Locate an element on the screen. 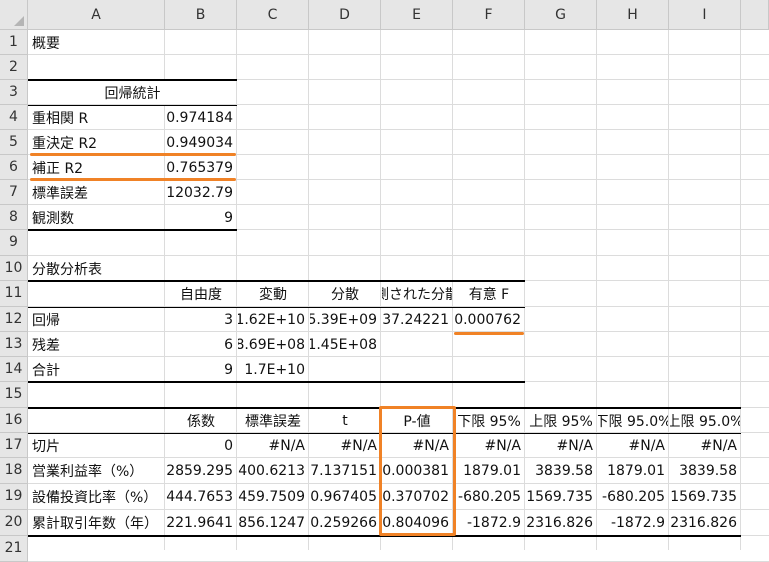  cell-e11: 観測された分散比 is located at coordinates (417, 294).